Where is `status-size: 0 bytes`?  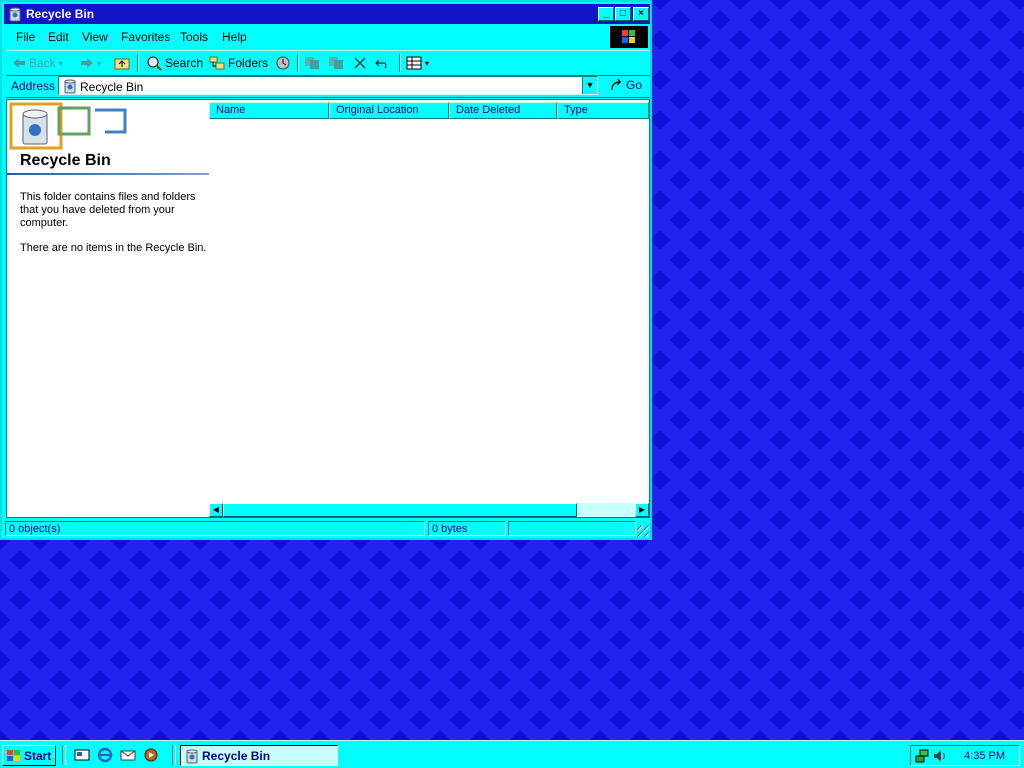
status-size: 0 bytes is located at coordinates (467, 528).